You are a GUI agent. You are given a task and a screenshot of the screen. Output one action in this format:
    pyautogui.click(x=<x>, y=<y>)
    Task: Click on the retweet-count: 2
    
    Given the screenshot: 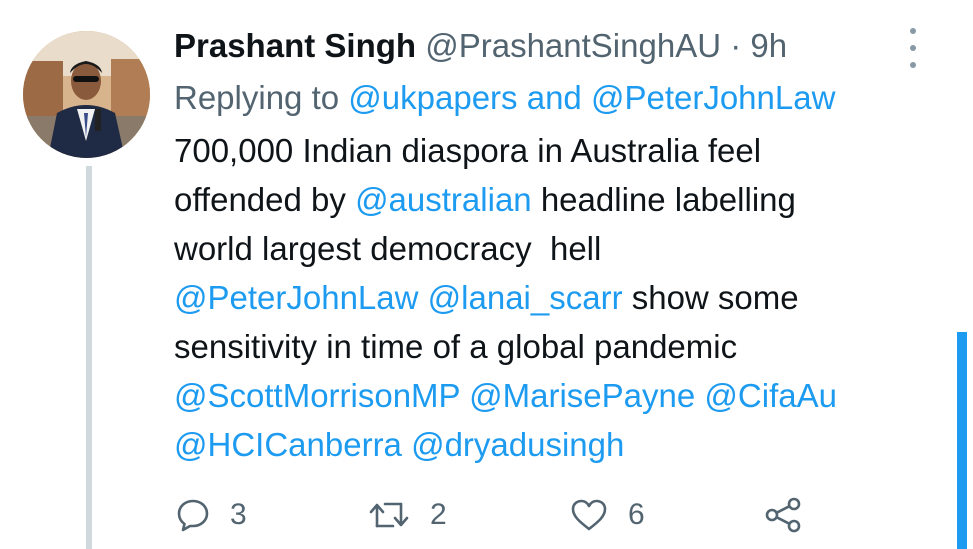 What is the action you would take?
    pyautogui.click(x=438, y=514)
    